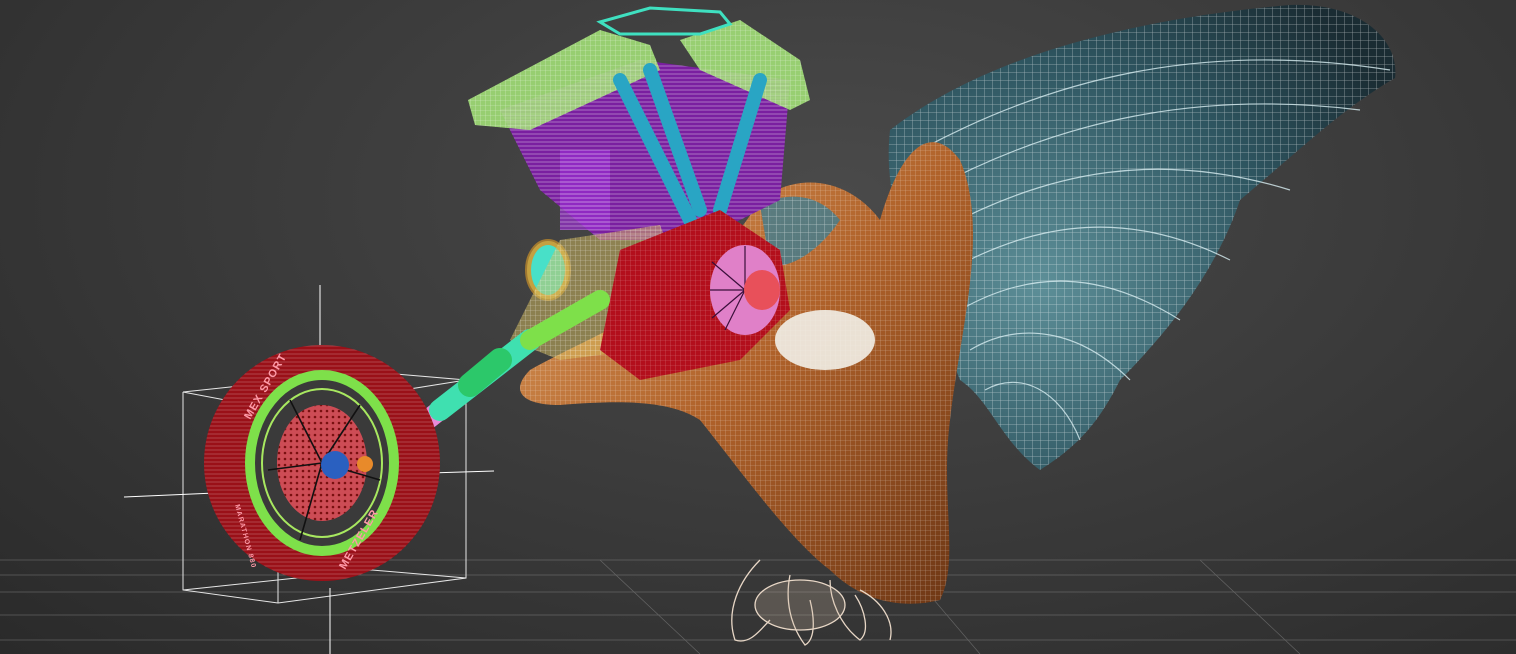 The height and width of the screenshot is (654, 1516). Describe the element at coordinates (825, 340) in the screenshot. I see `eagle-chest-highlight` at that location.